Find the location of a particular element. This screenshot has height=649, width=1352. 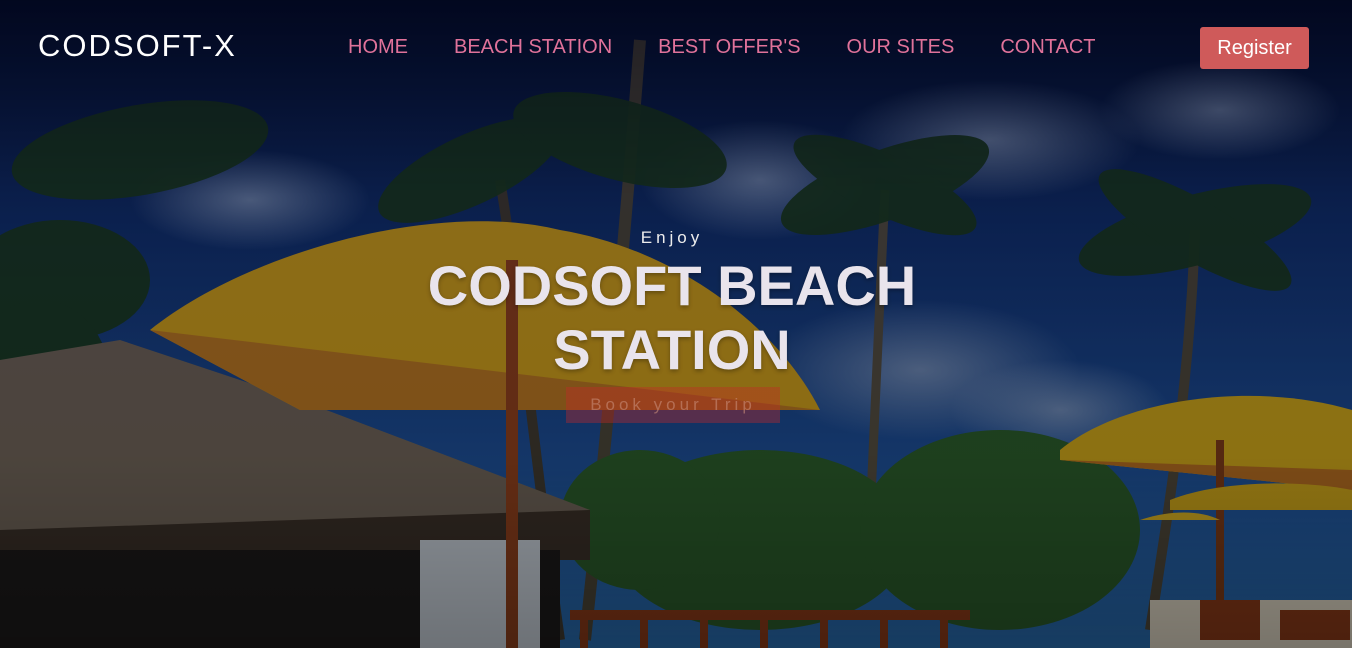

hero-title-line2: STATION is located at coordinates (672, 349).